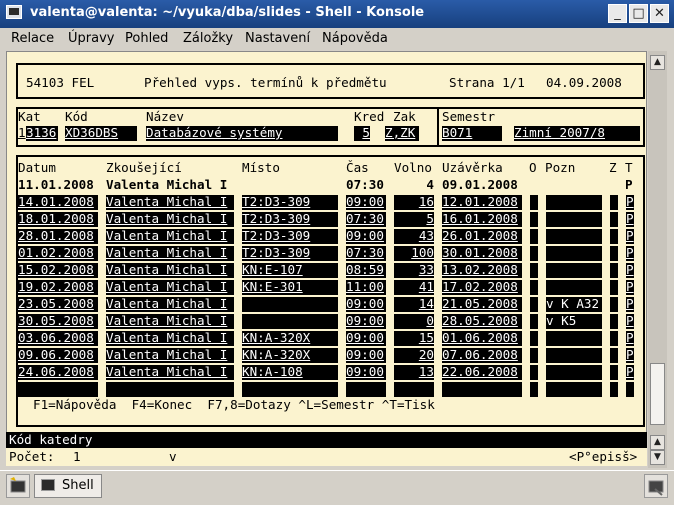 The width and height of the screenshot is (674, 505). Describe the element at coordinates (290, 304) in the screenshot. I see `cell-misto` at that location.